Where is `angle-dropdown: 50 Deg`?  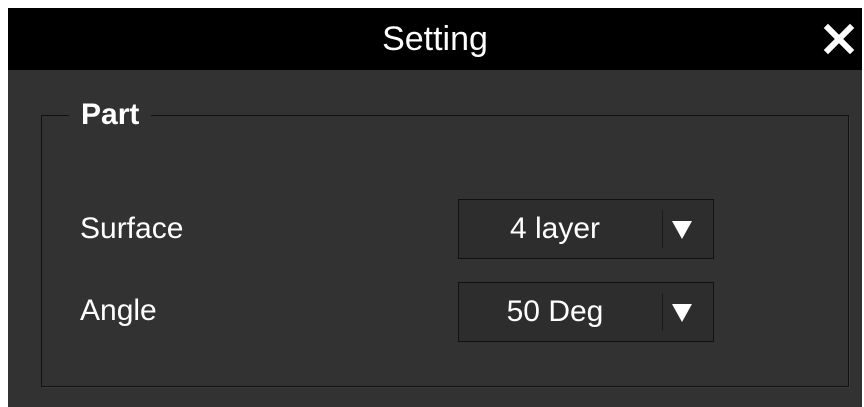 angle-dropdown: 50 Deg is located at coordinates (586, 312).